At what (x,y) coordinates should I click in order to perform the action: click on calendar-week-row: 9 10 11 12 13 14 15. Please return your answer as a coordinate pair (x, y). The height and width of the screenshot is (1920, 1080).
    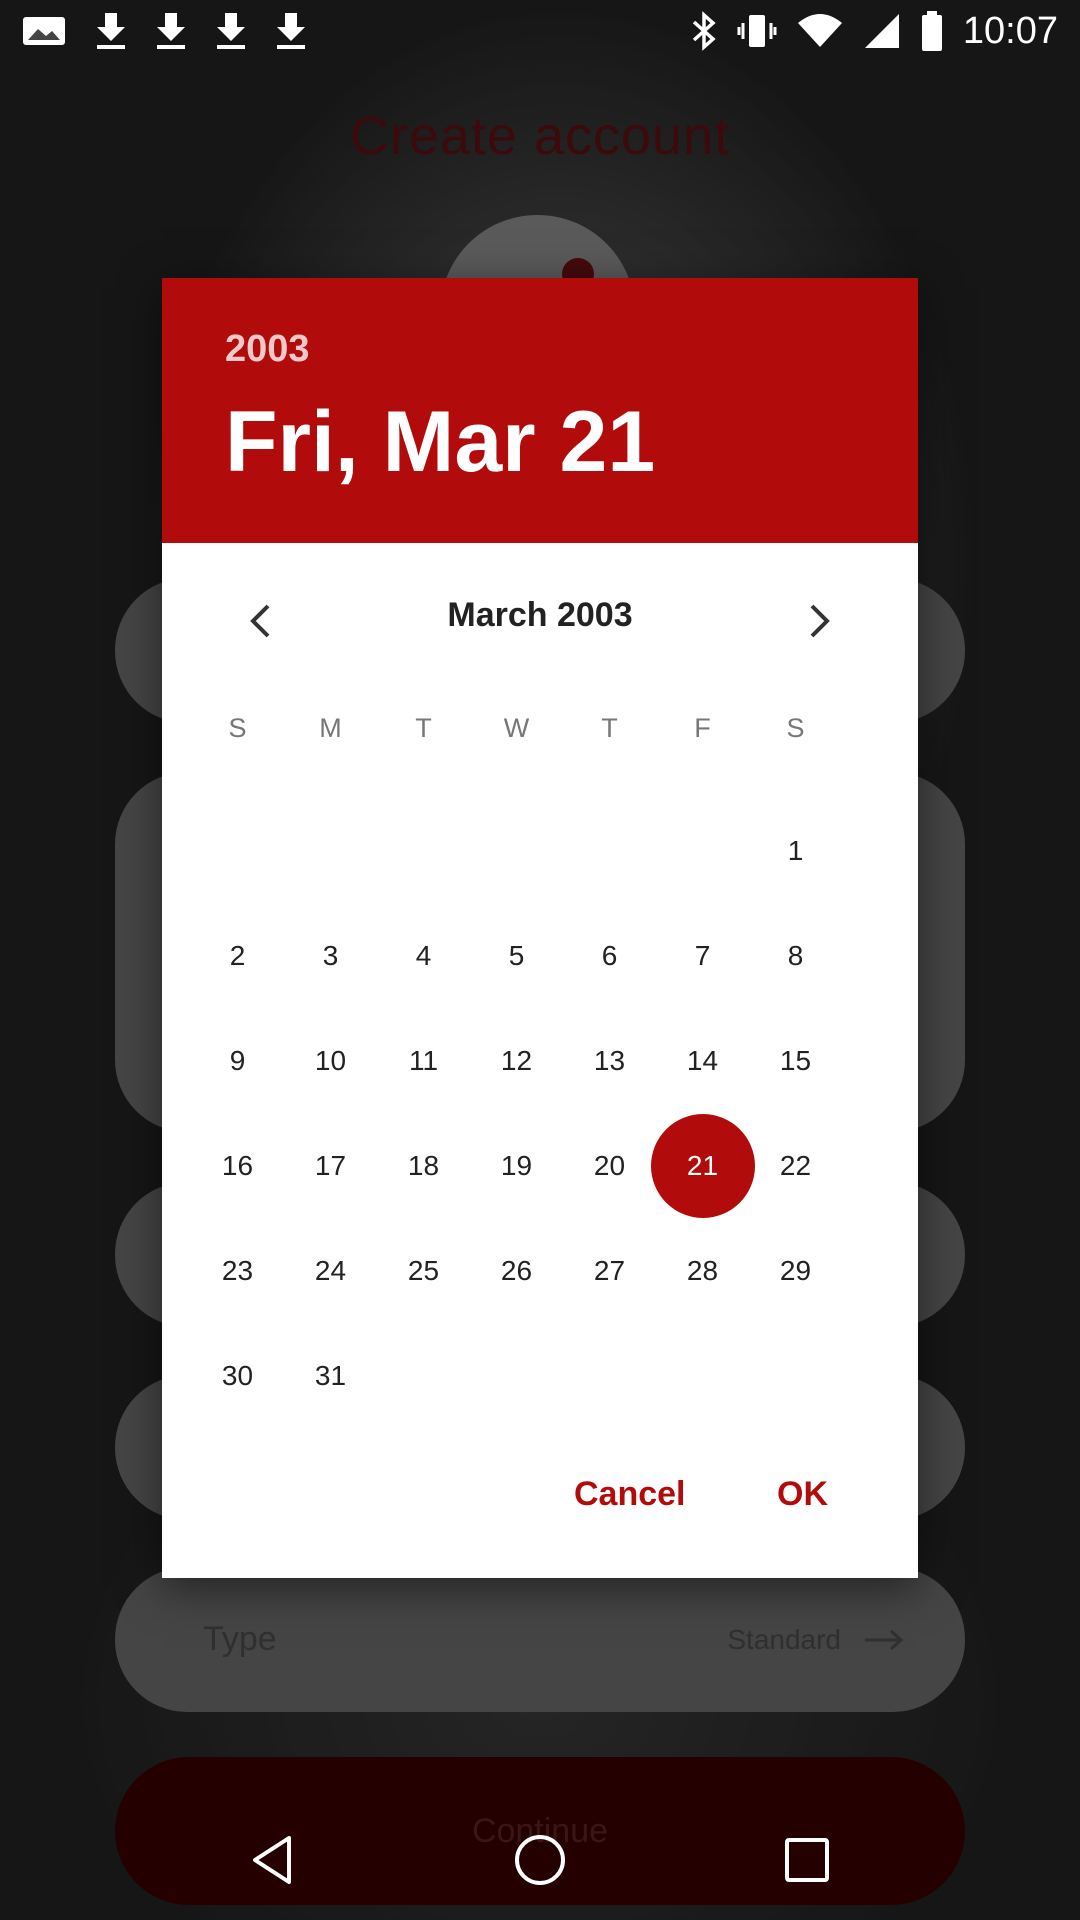
    Looking at the image, I should click on (516, 1060).